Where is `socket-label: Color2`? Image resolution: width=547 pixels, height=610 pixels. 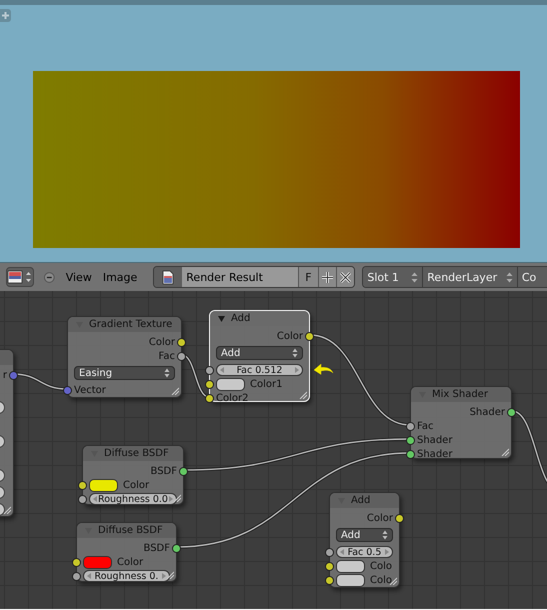
socket-label: Color2 is located at coordinates (232, 398).